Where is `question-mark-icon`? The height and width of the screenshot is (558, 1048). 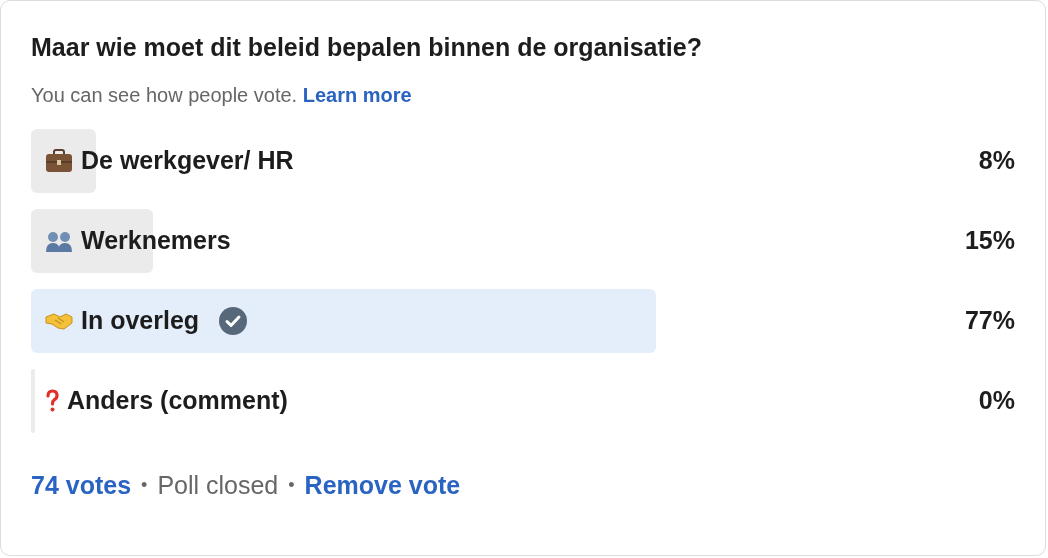 question-mark-icon is located at coordinates (52, 401).